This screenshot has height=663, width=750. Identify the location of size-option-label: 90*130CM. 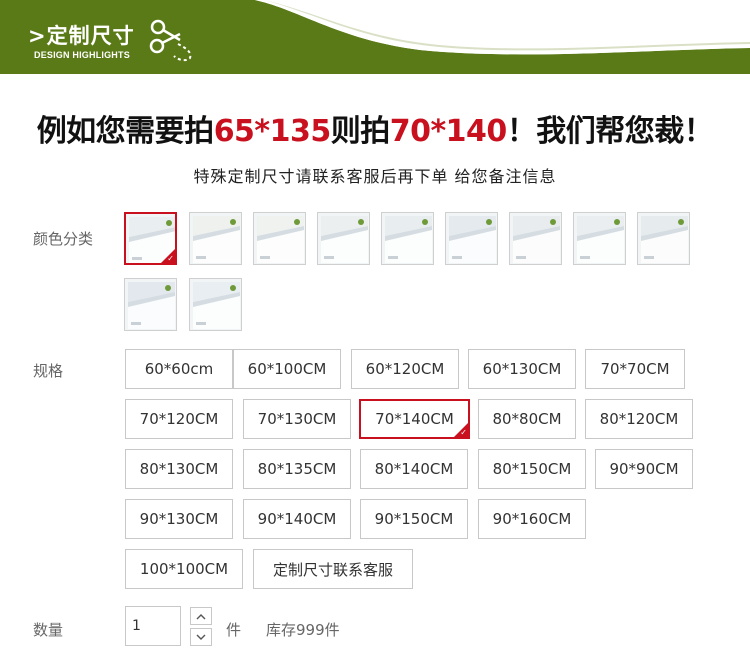
(179, 519).